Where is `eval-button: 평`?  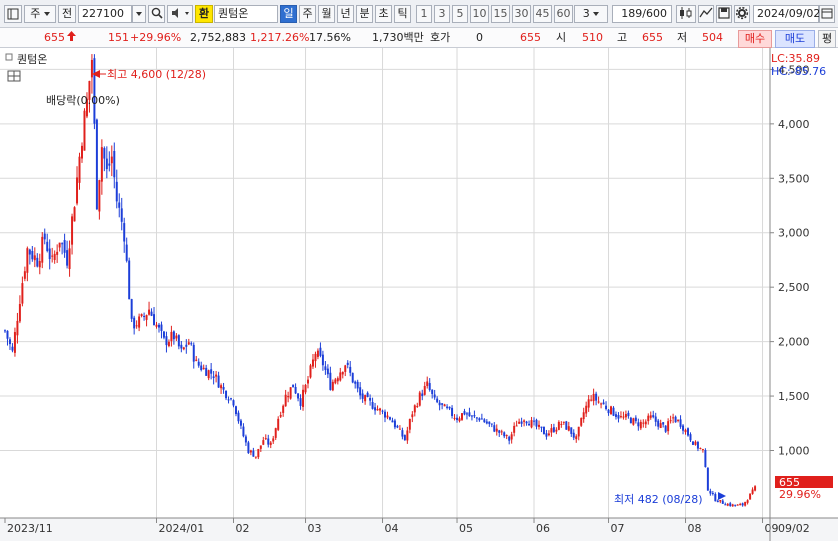
eval-button: 평 is located at coordinates (827, 39).